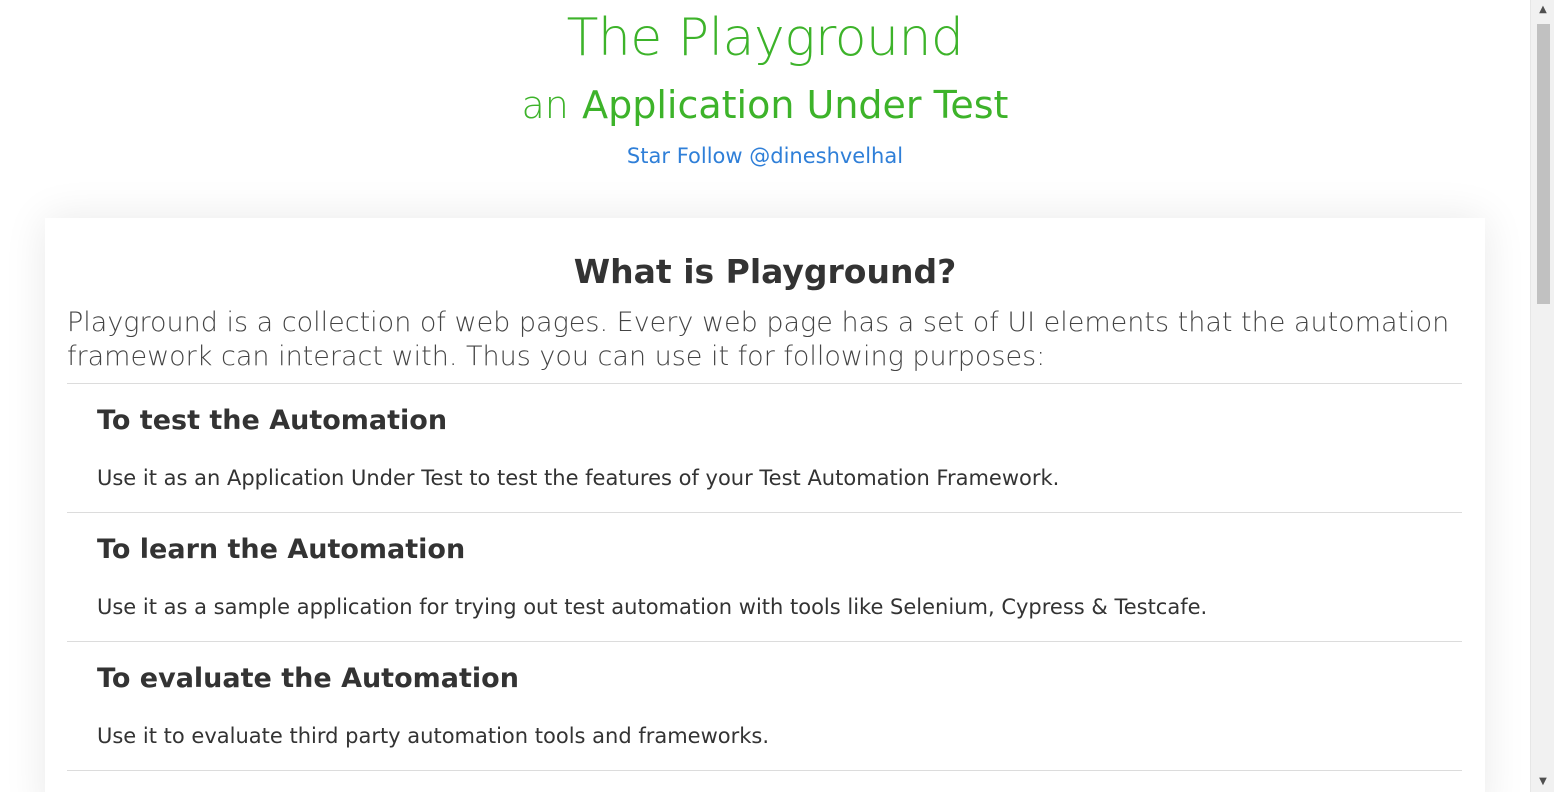 The height and width of the screenshot is (792, 1554). I want to click on scroll-up-arrow-icon: ▲, so click(1542, 10).